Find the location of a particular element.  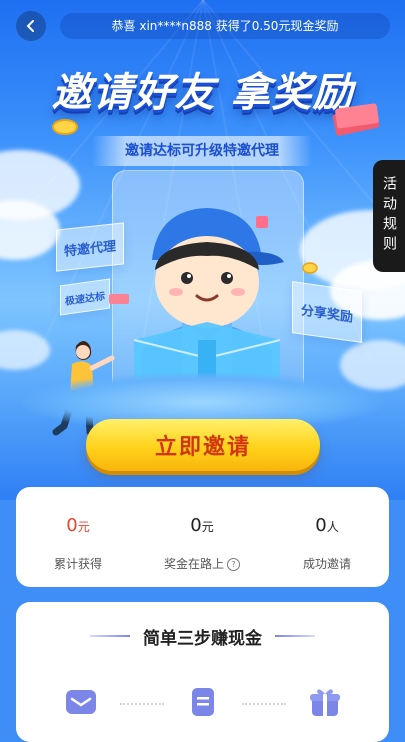

envelope-icon is located at coordinates (81, 702).